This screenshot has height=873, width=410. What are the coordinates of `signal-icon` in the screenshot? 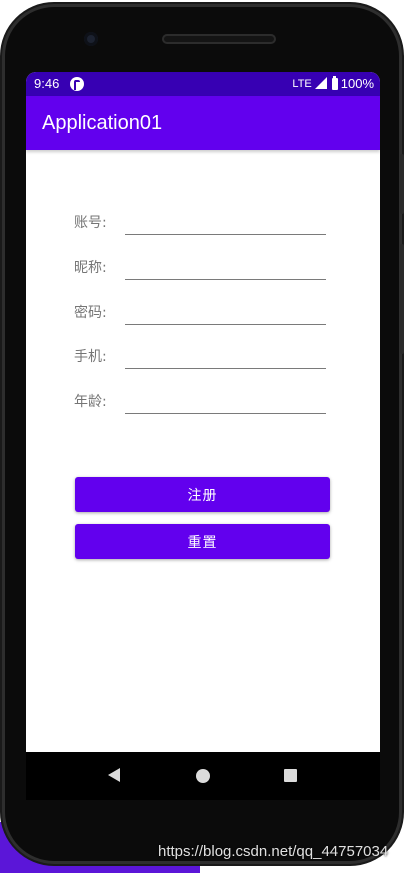 It's located at (320, 82).